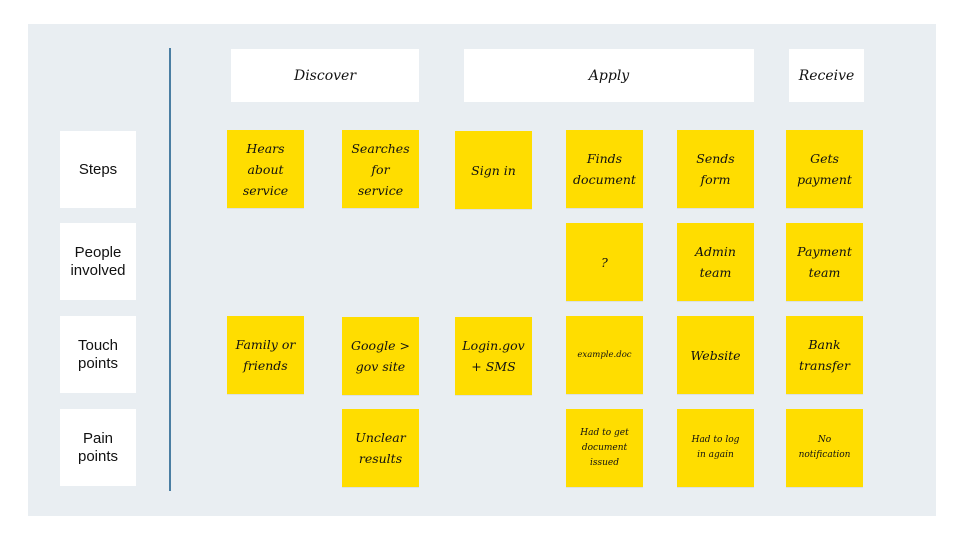 This screenshot has height=540, width=960. What do you see at coordinates (380, 356) in the screenshot?
I see `sticky-note-touch-point: Google > gov site` at bounding box center [380, 356].